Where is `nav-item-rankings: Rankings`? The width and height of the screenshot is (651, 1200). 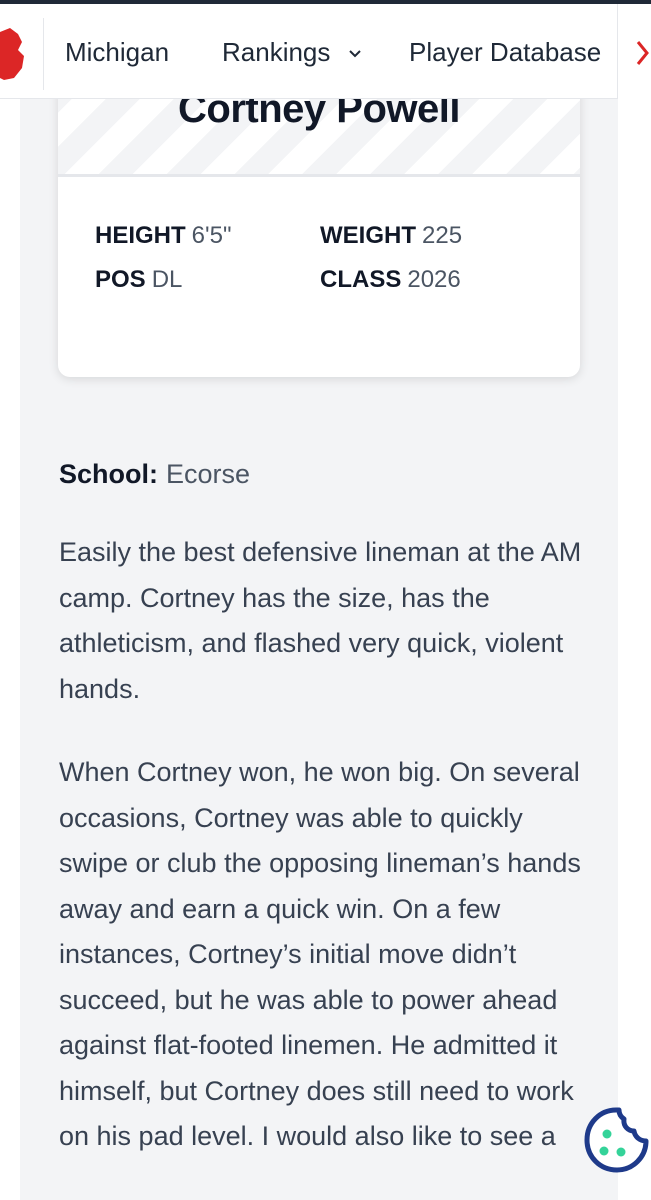 nav-item-rankings: Rankings is located at coordinates (292, 52).